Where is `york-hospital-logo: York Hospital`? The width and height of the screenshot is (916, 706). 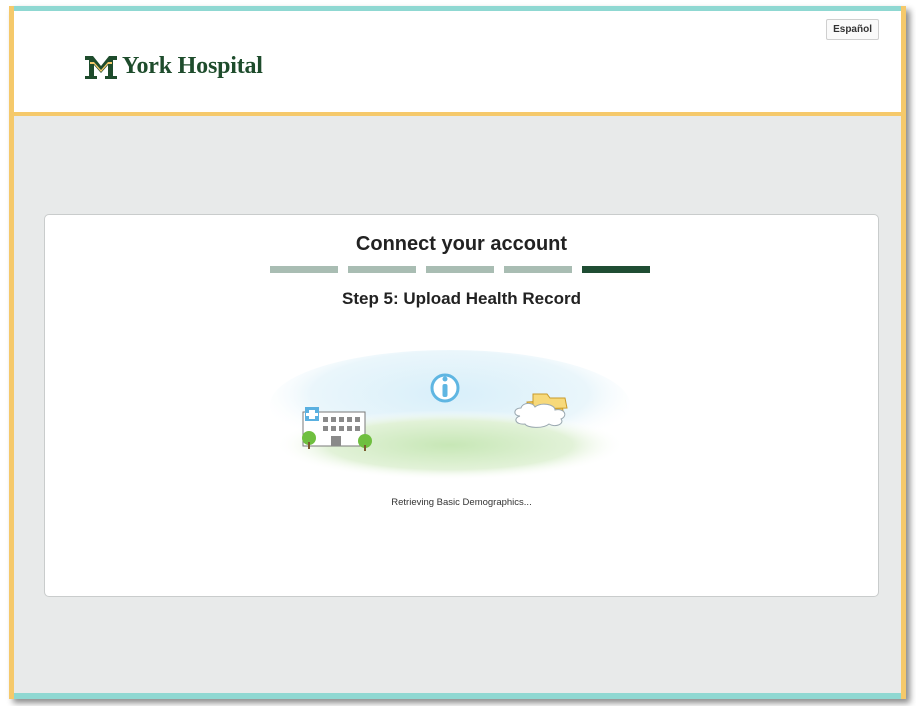
york-hospital-logo: York Hospital is located at coordinates (173, 66).